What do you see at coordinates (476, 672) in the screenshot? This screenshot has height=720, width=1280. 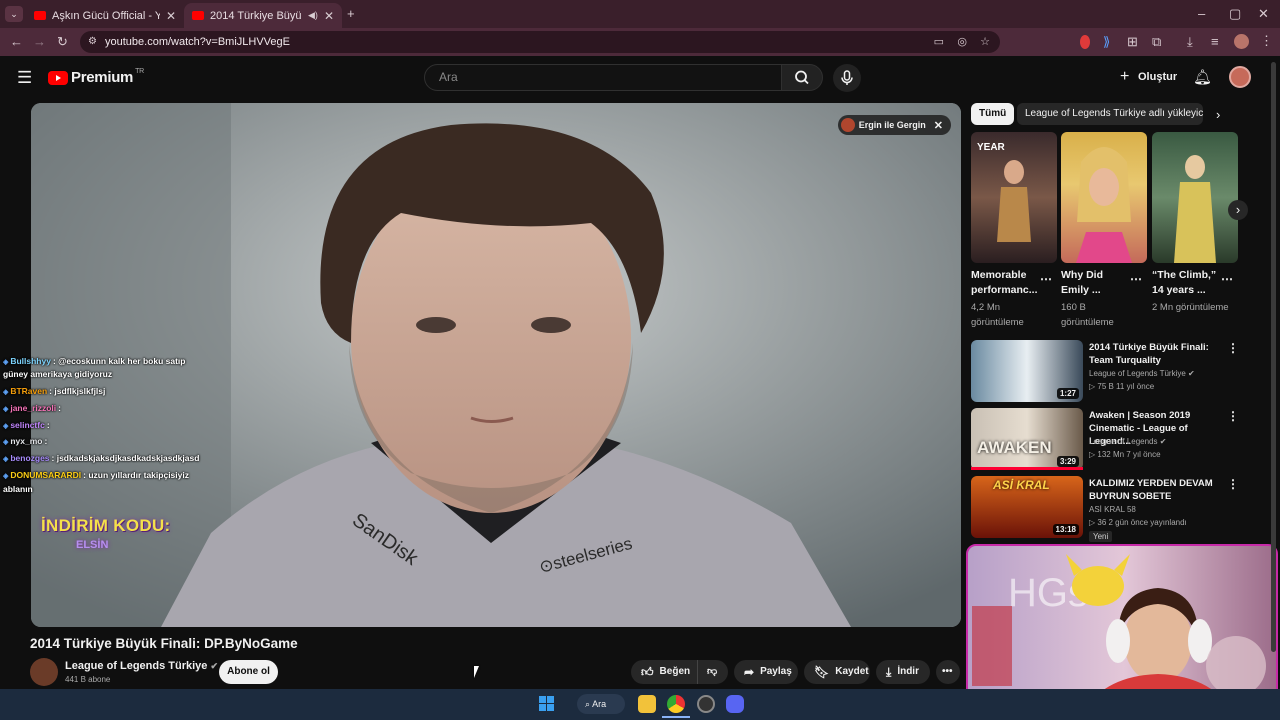 I see `mouse-cursor` at bounding box center [476, 672].